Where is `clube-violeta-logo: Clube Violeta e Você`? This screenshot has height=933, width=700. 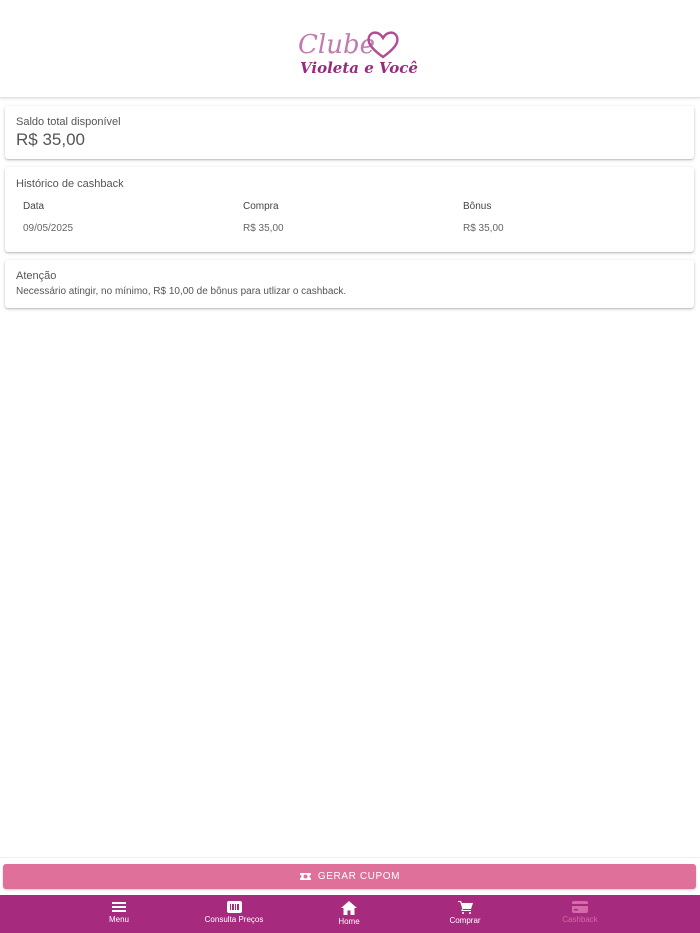 clube-violeta-logo: Clube Violeta e Você is located at coordinates (357, 55).